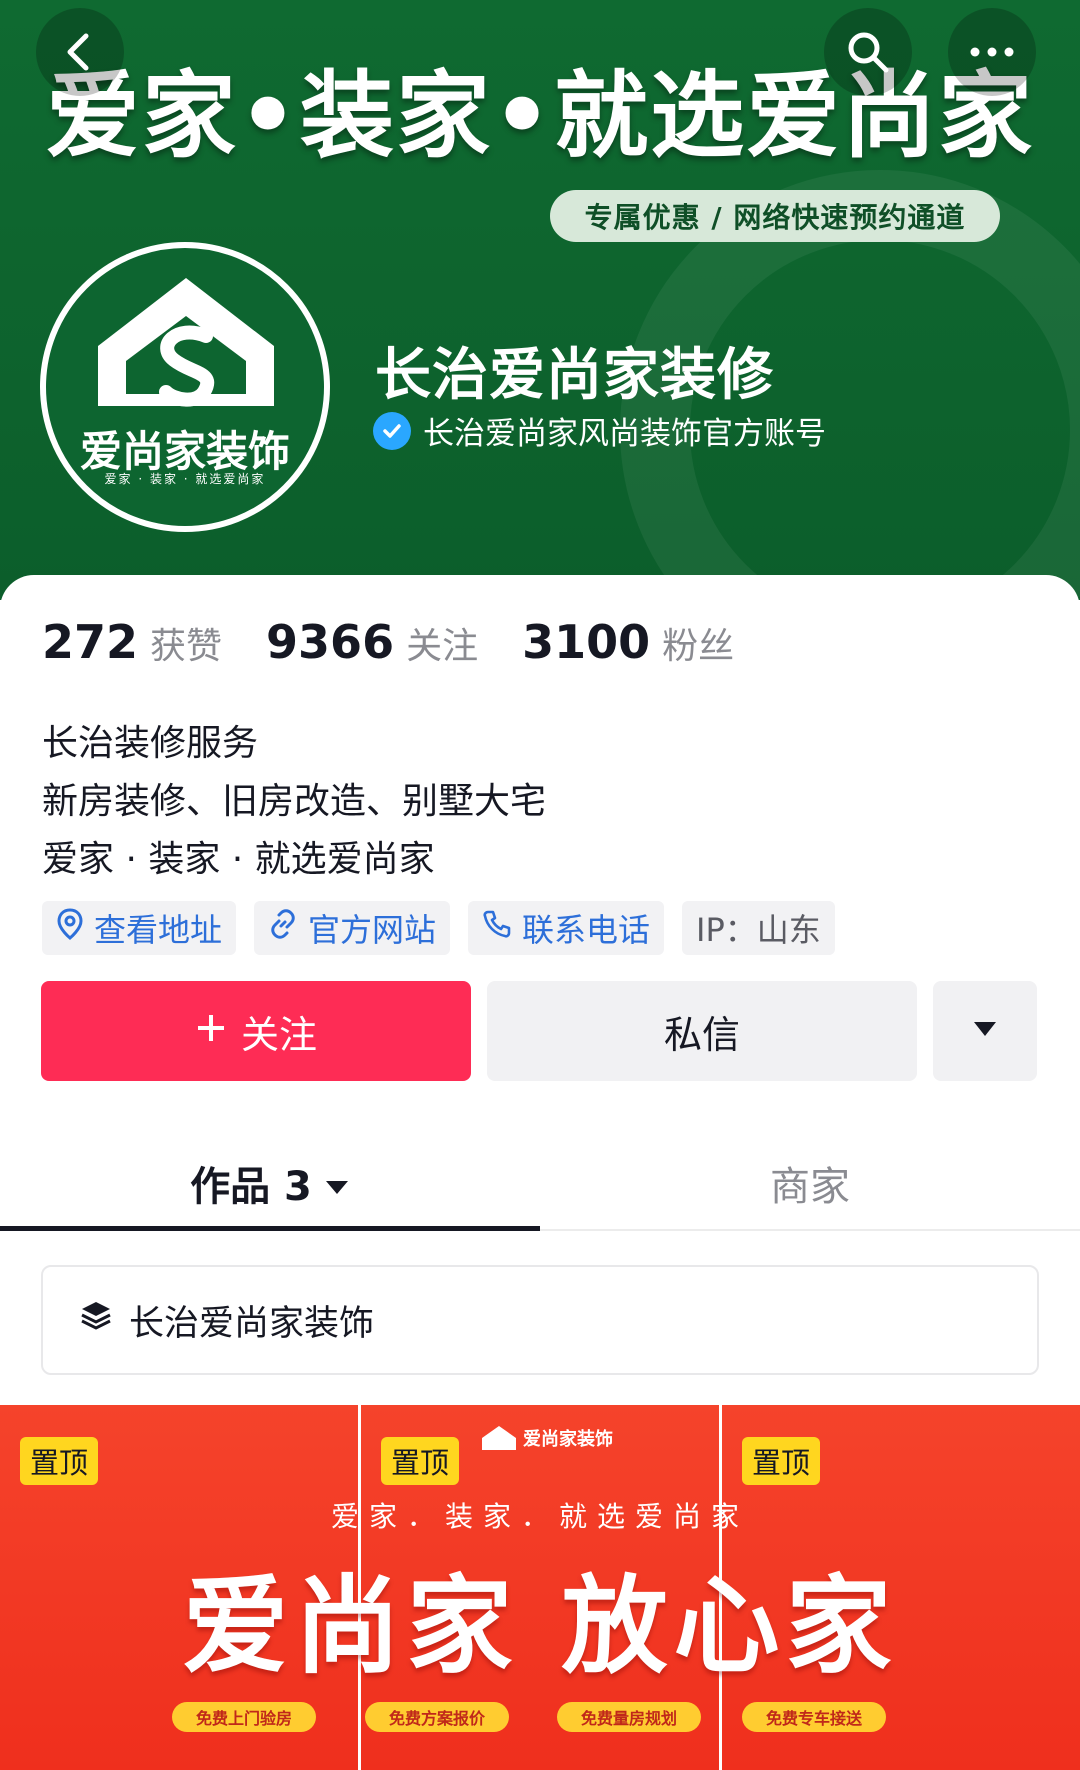  Describe the element at coordinates (283, 928) in the screenshot. I see `link-icon` at that location.